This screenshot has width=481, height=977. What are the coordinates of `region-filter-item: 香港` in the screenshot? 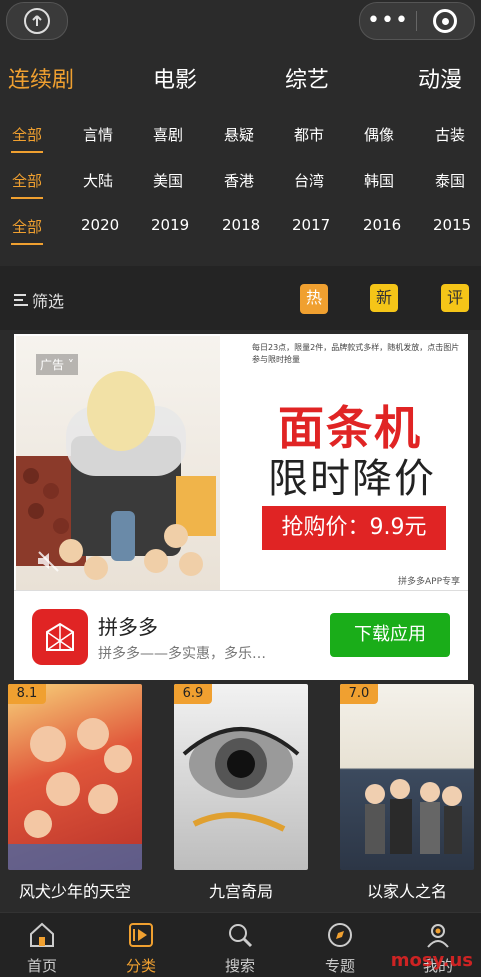 It's located at (239, 180).